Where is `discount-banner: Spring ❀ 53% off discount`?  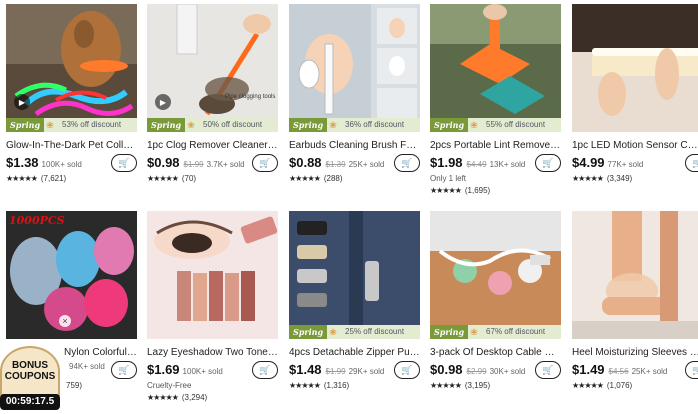 discount-banner: Spring ❀ 53% off discount is located at coordinates (71, 125).